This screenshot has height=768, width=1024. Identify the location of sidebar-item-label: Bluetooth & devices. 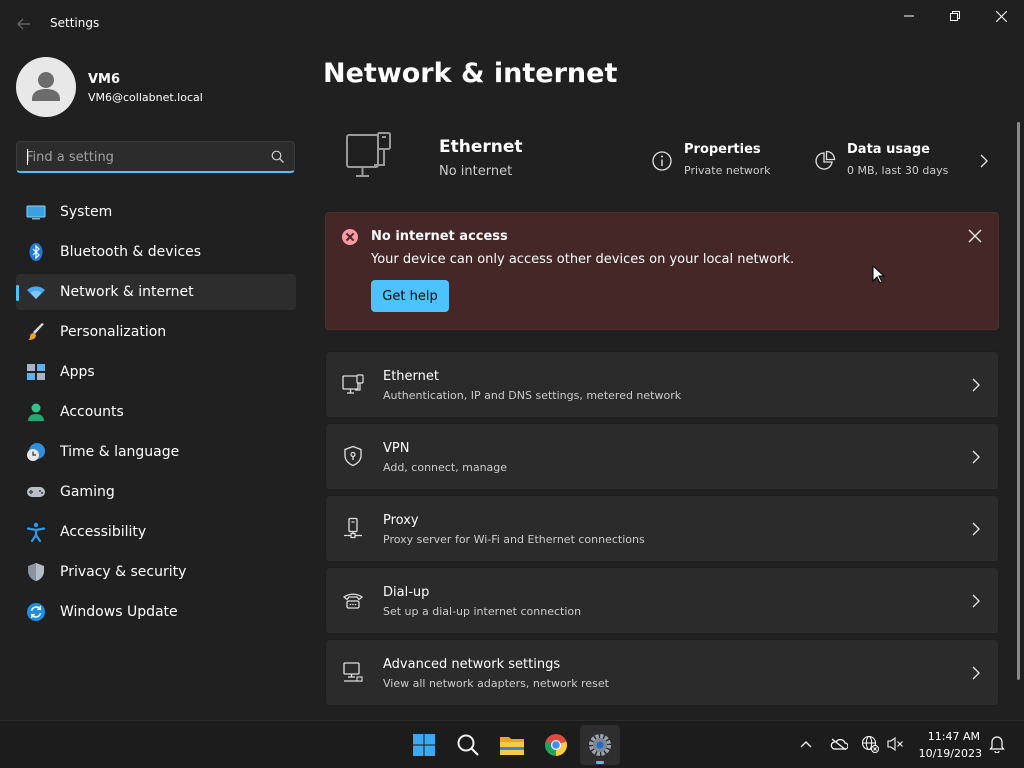
(131, 252).